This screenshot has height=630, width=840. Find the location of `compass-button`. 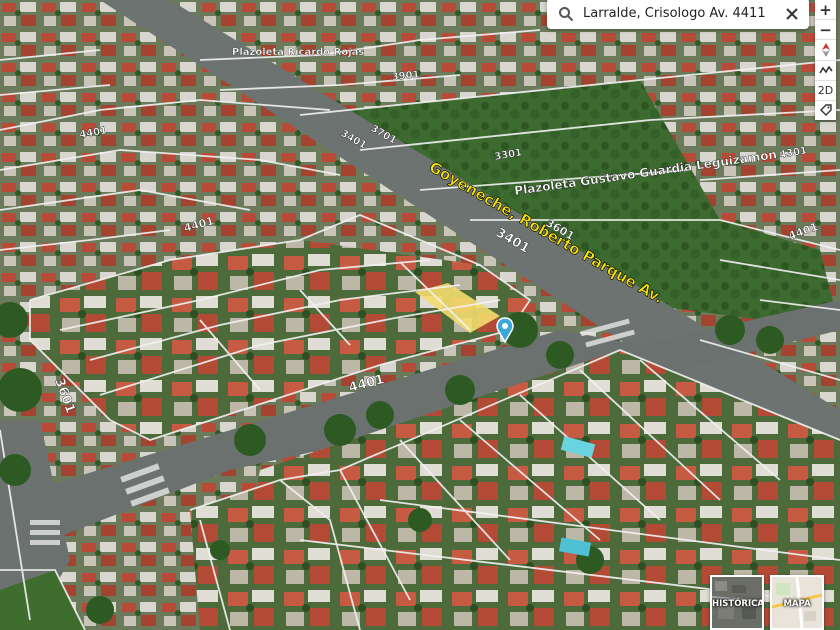

compass-button is located at coordinates (825, 50).